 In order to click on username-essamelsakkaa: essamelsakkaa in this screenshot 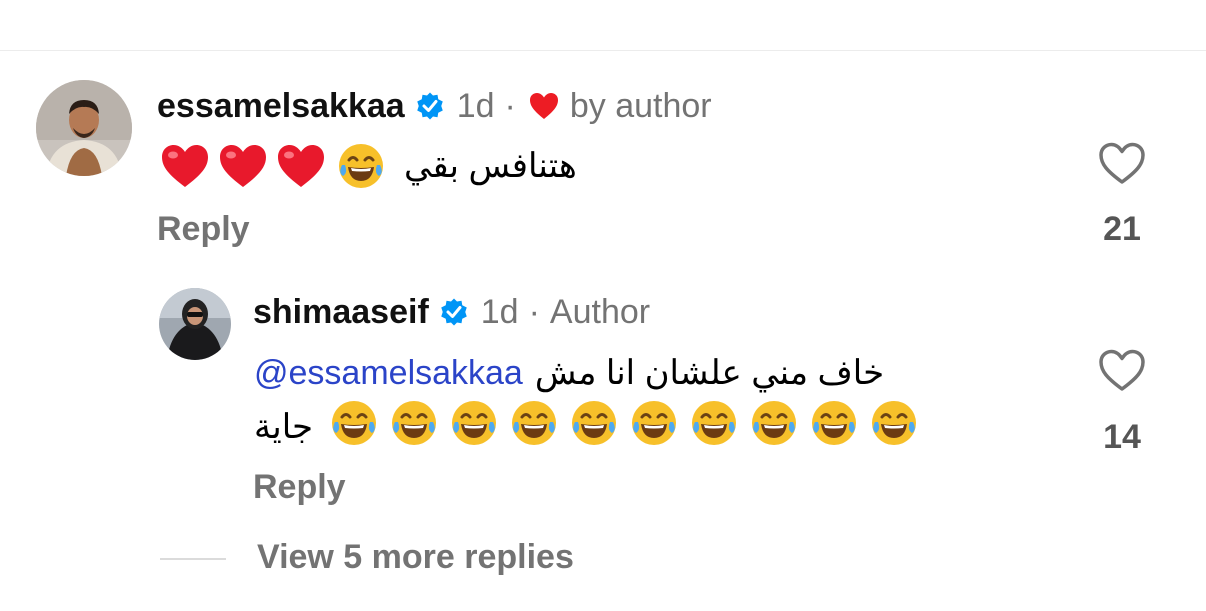, I will do `click(281, 106)`.